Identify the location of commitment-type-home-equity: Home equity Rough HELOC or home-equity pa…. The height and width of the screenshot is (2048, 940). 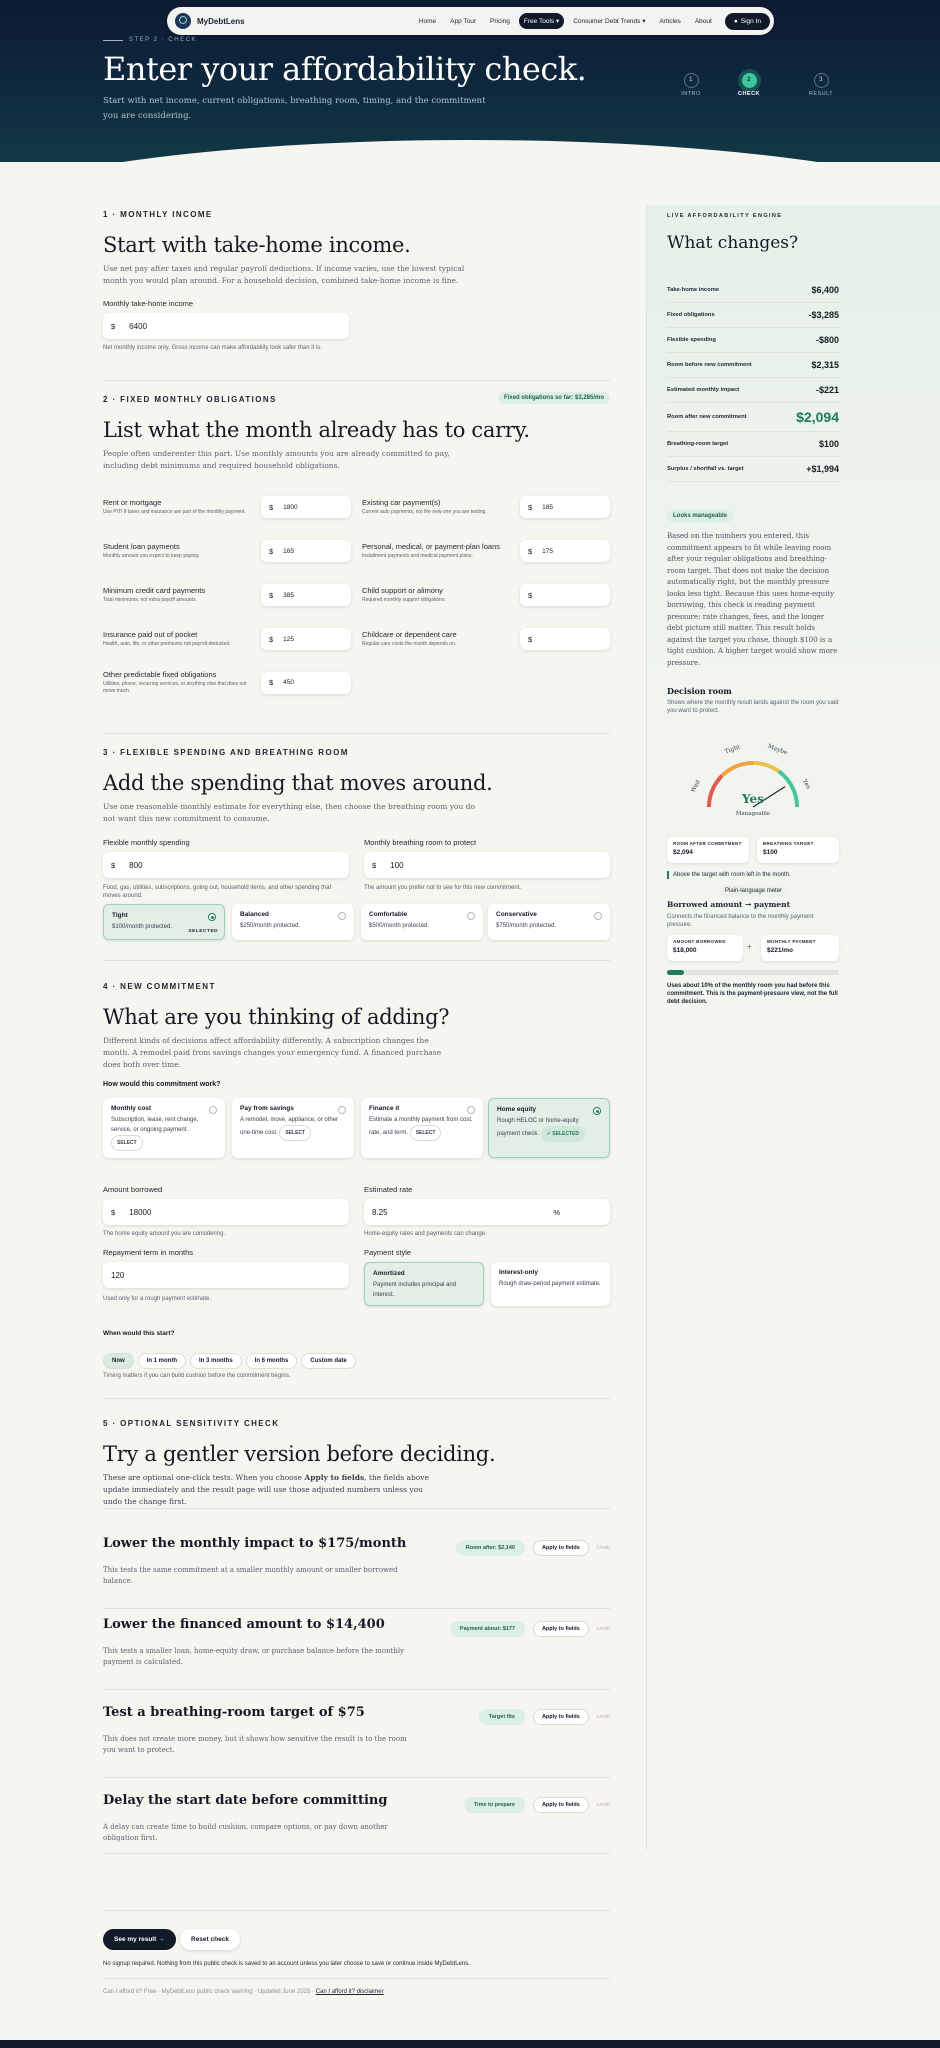
(549, 1128).